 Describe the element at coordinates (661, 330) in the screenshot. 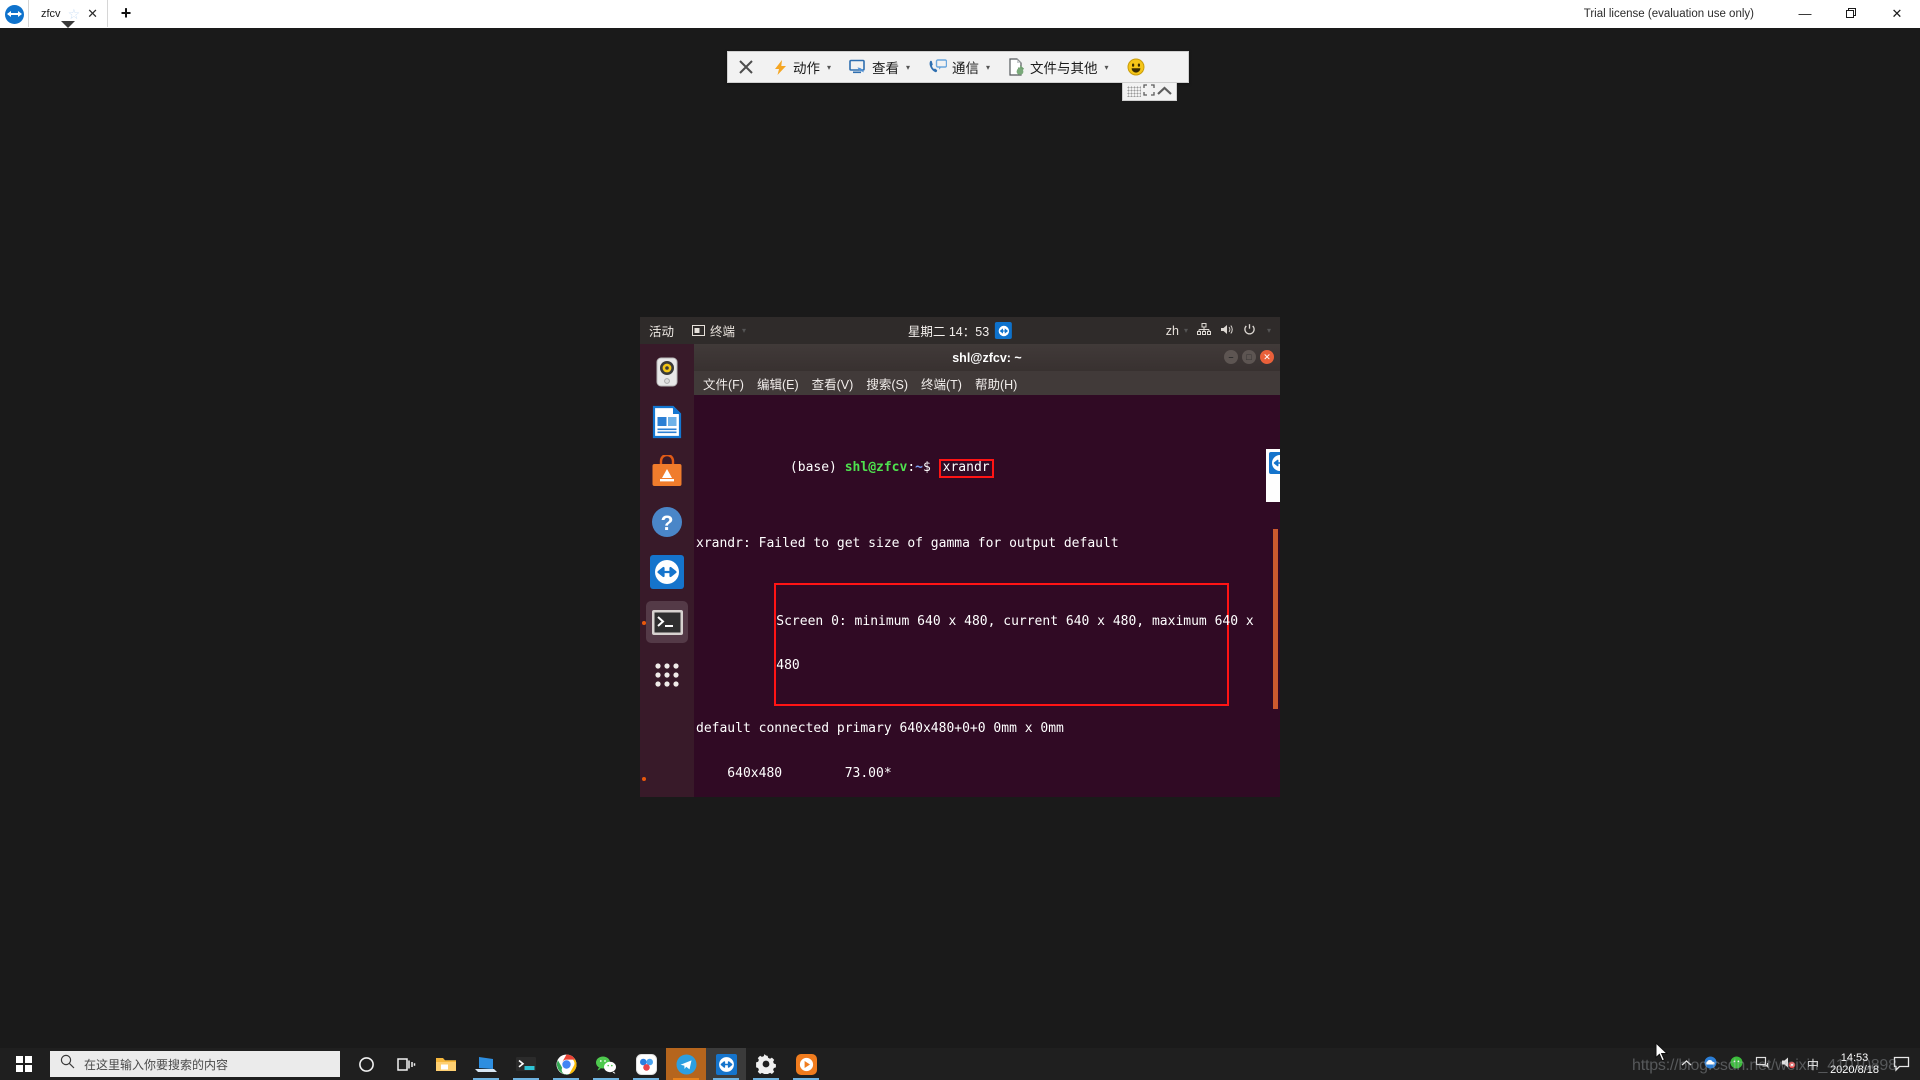

I see `activities-button: 活动` at that location.